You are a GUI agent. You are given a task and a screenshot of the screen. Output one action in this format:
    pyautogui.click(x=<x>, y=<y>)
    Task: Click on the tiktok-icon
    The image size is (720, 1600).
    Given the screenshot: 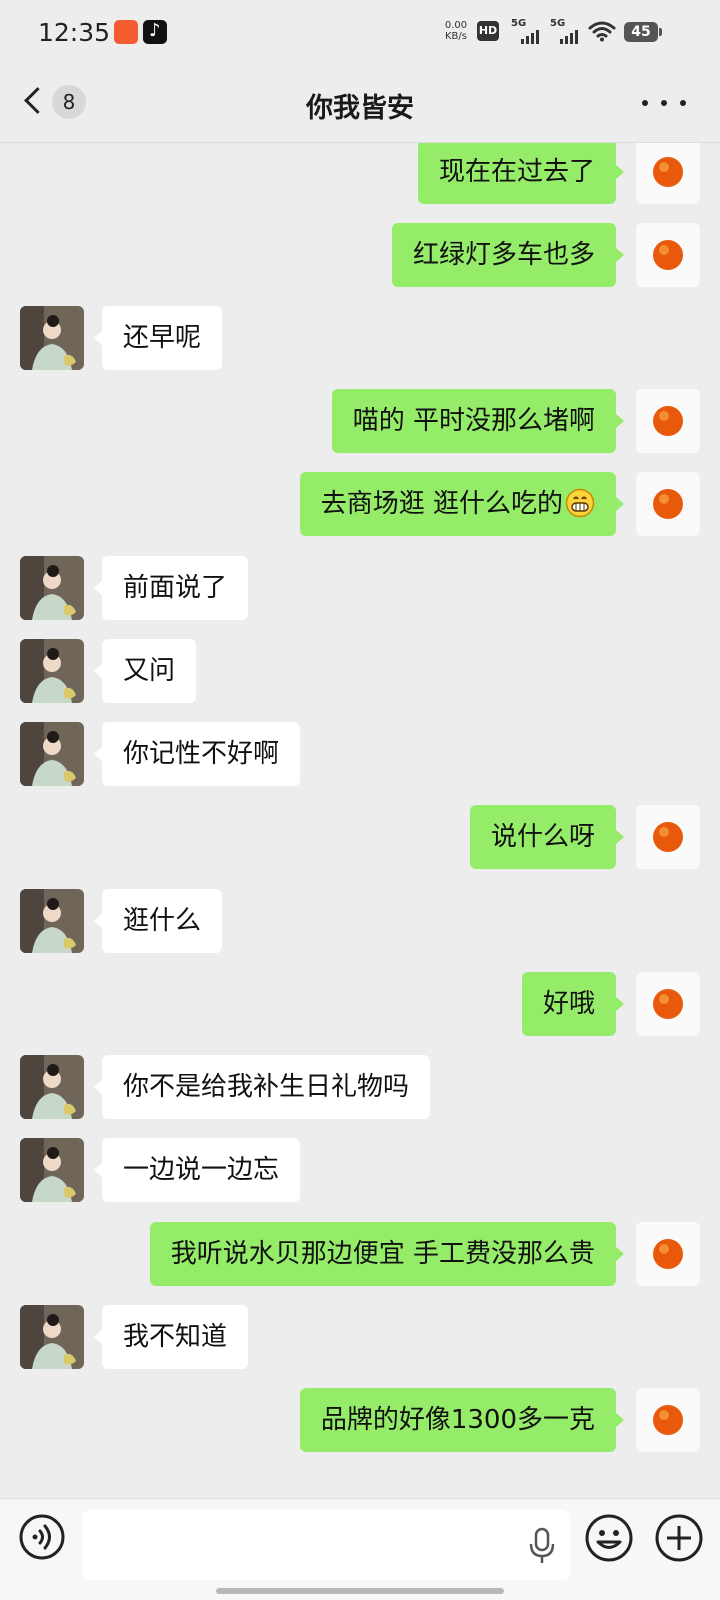 What is the action you would take?
    pyautogui.click(x=155, y=32)
    